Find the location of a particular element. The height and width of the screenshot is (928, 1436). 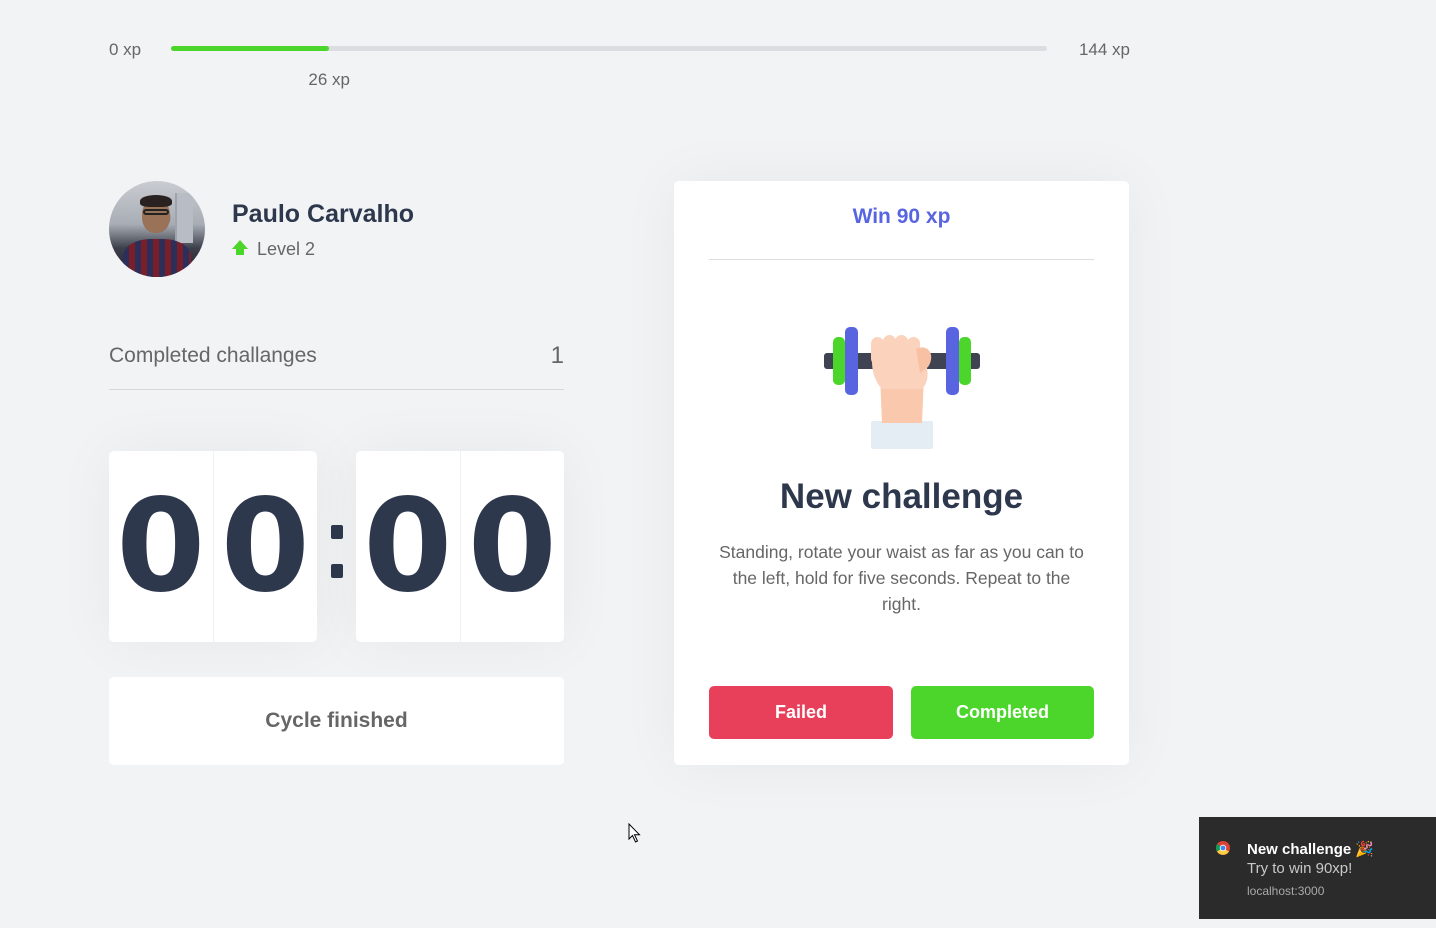

experience-bar: 0 xp 26 xp 144 xp is located at coordinates (619, 62).